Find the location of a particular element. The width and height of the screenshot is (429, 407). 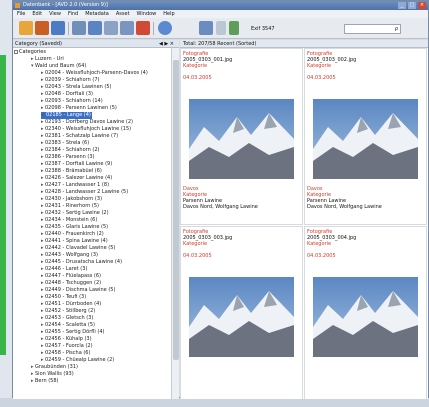

scrollbar-thumb is located at coordinates (176, 210).